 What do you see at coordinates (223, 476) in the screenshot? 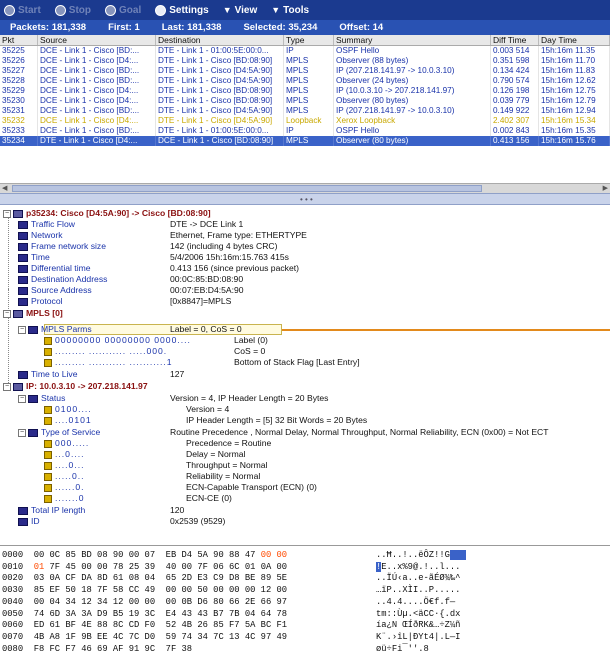
I see `tos-reliability-value: Reliability = Normal` at bounding box center [223, 476].